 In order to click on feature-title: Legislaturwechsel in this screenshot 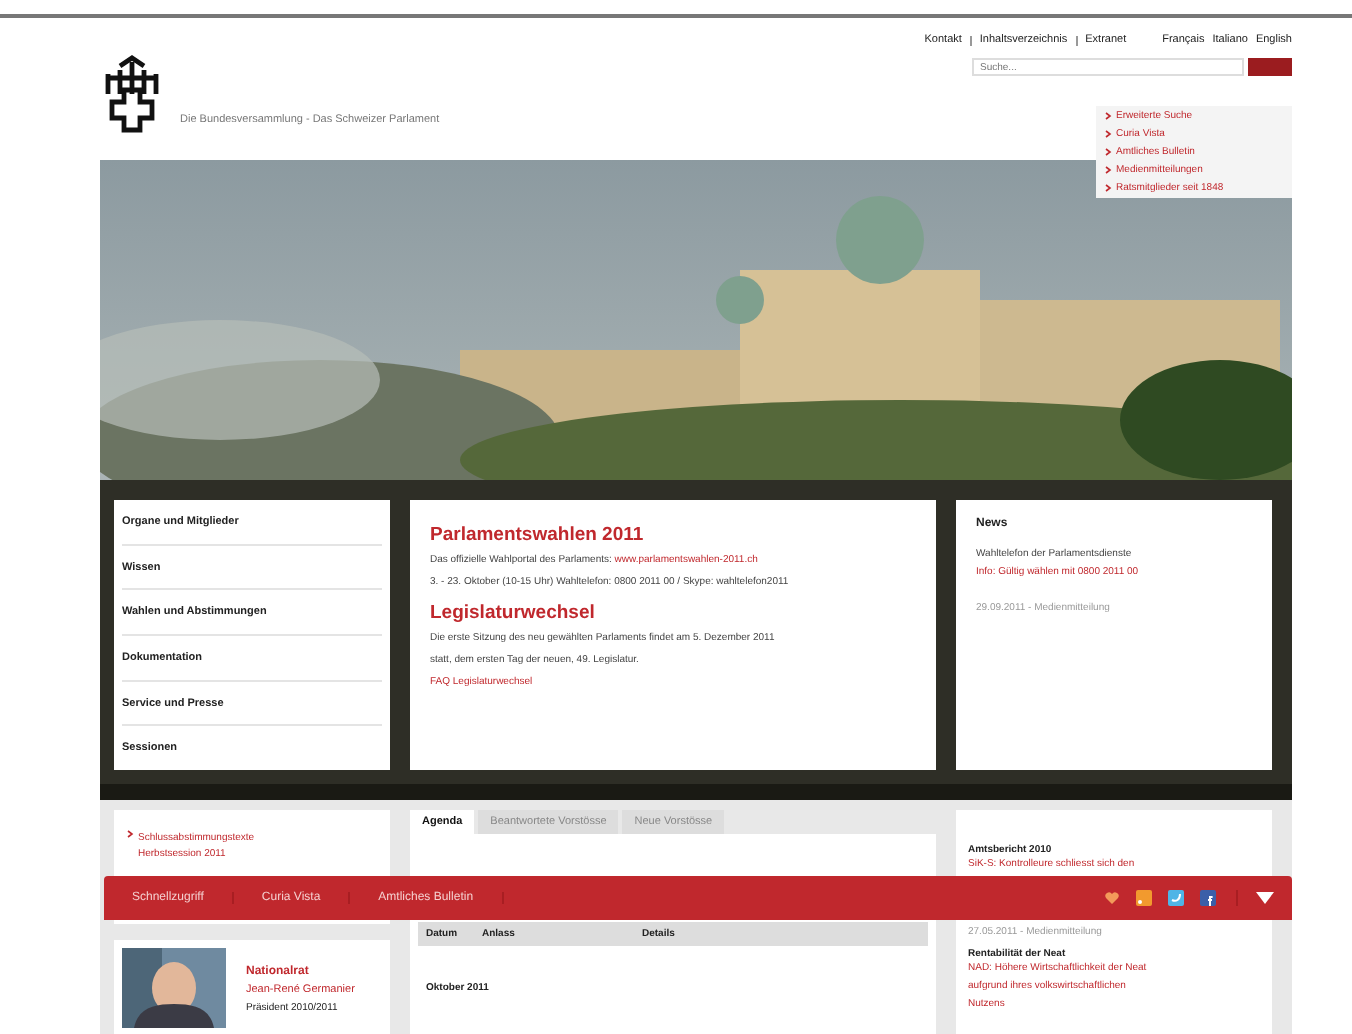, I will do `click(513, 613)`.